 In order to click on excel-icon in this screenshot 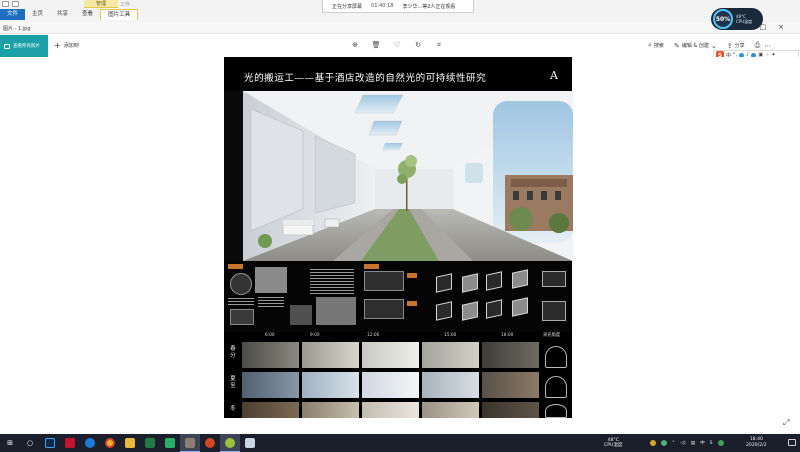, I will do `click(150, 443)`.